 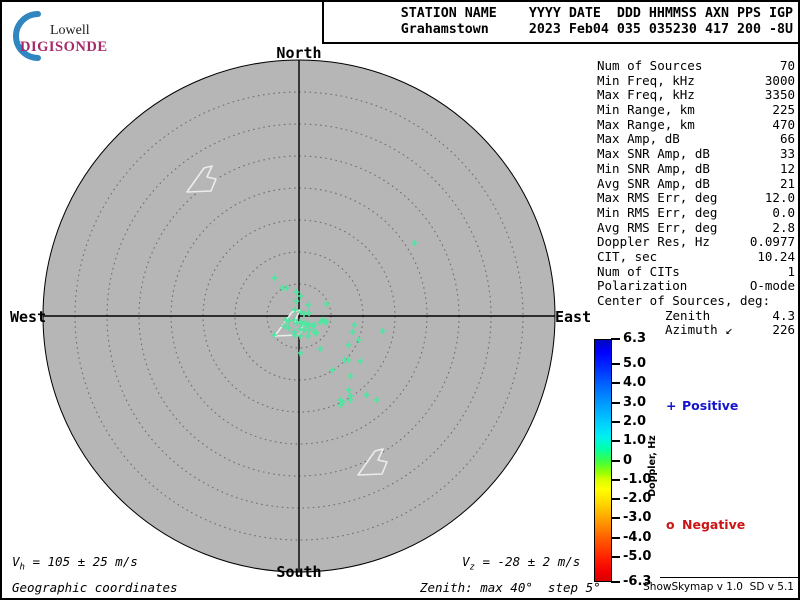 I want to click on colorbar-tick-label: -4.0, so click(x=637, y=537).